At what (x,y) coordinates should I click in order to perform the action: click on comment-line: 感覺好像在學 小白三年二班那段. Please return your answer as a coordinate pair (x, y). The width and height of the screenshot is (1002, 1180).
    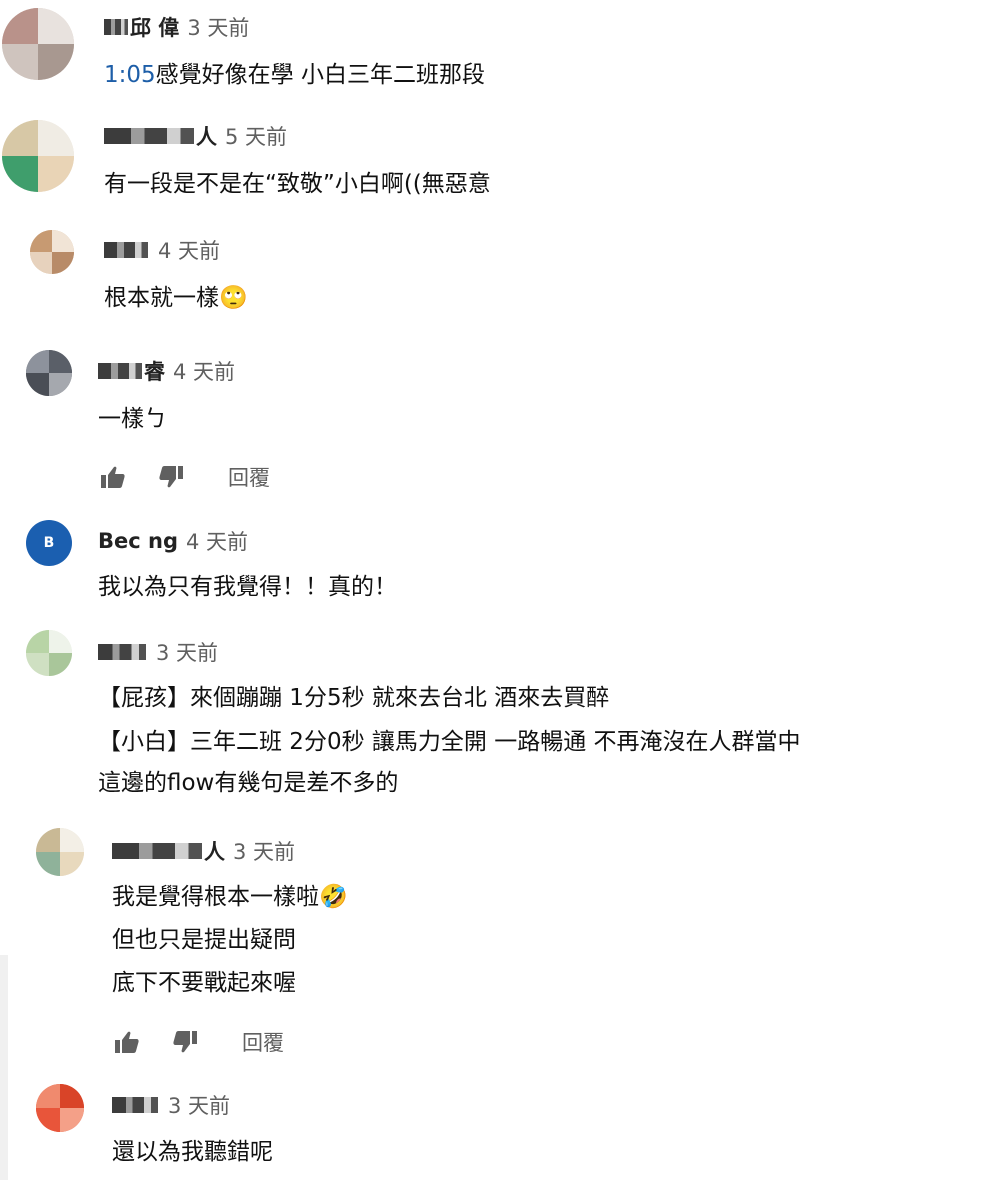
    Looking at the image, I should click on (320, 75).